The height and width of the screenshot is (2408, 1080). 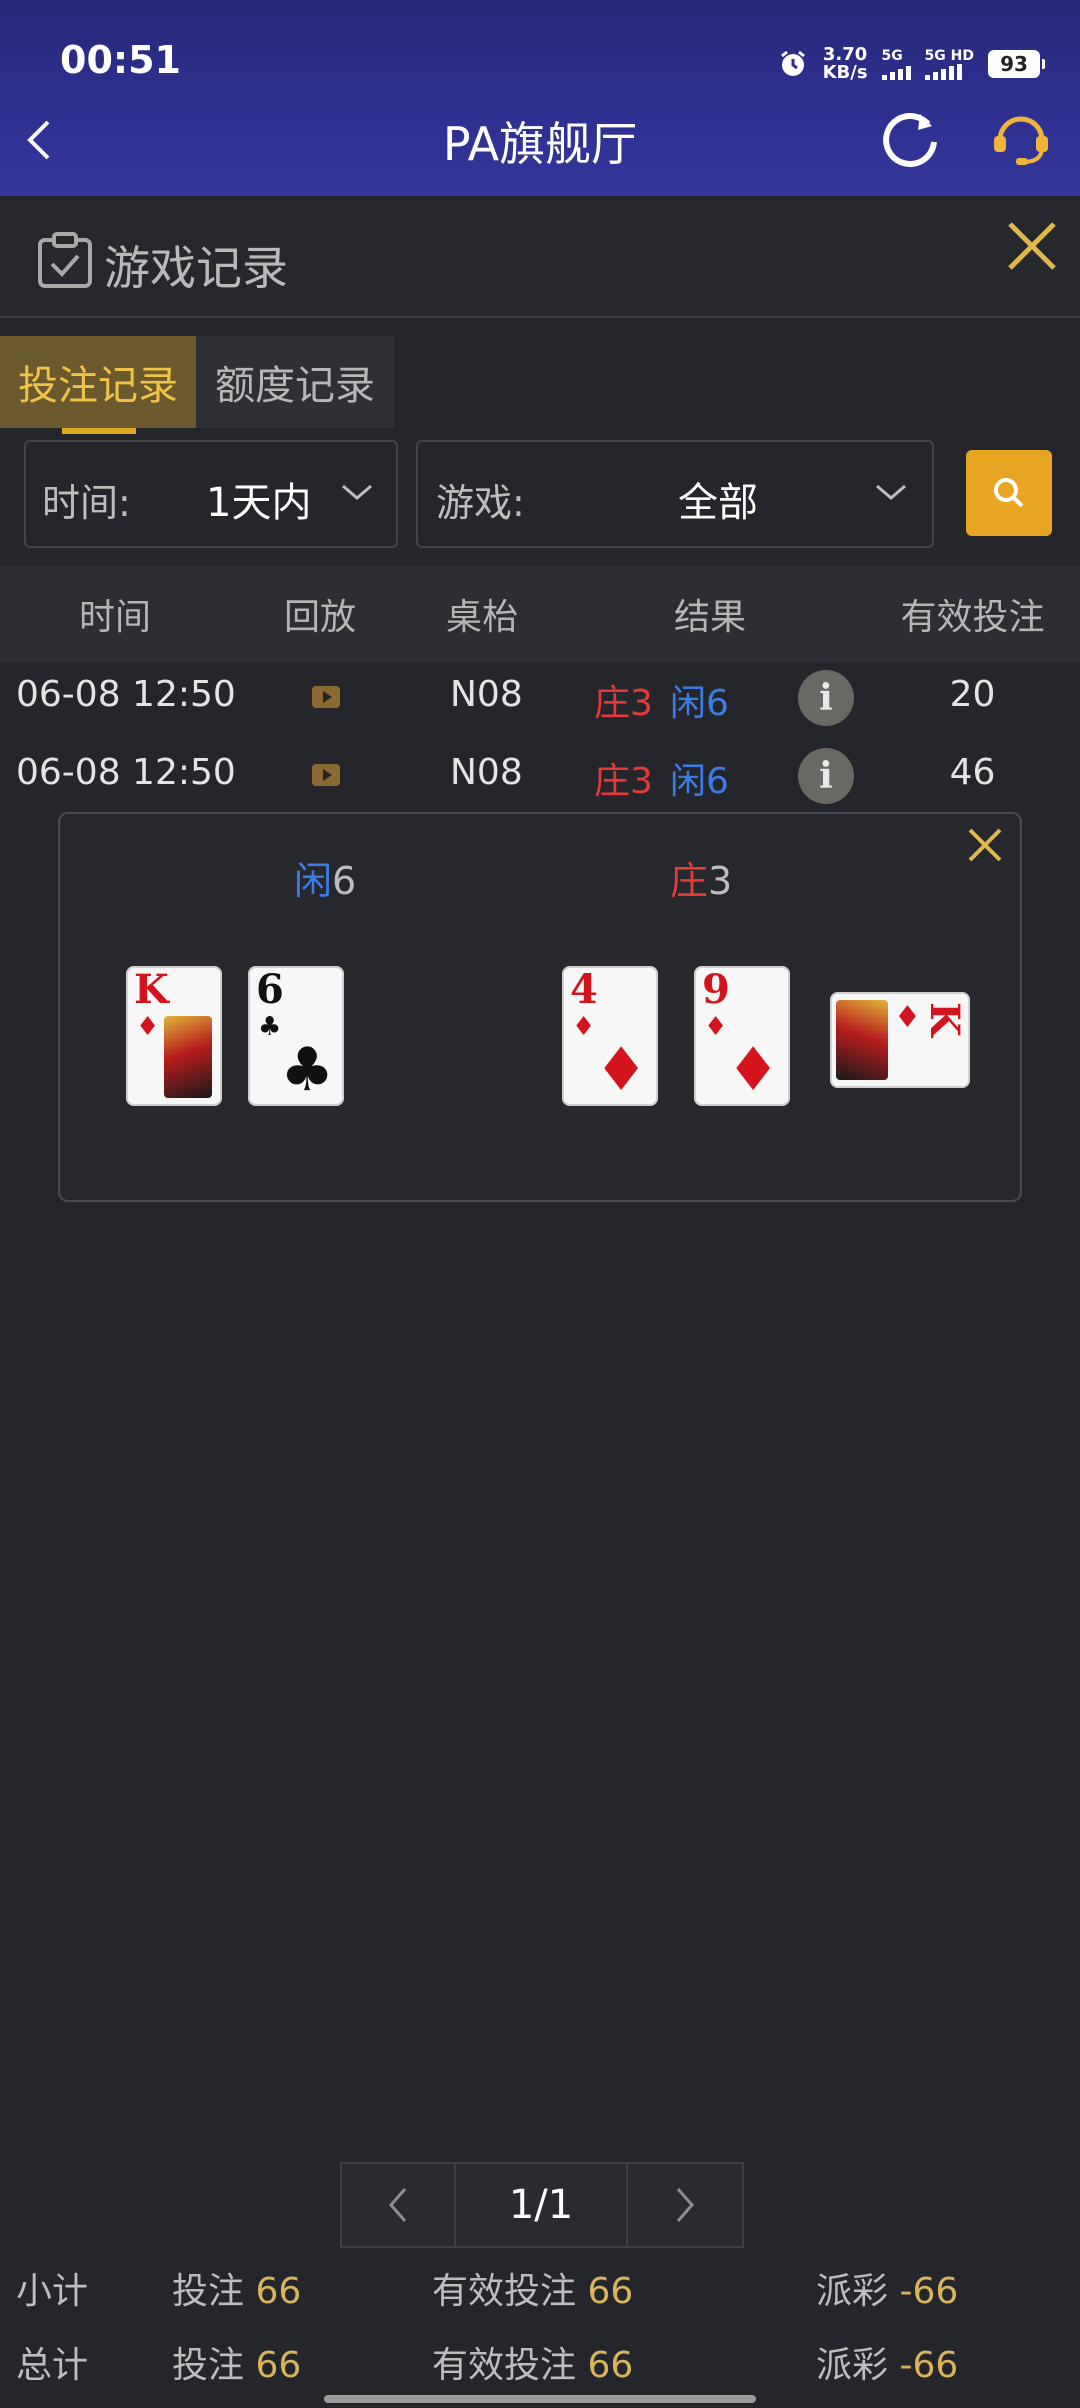 I want to click on home-indicator, so click(x=540, y=2399).